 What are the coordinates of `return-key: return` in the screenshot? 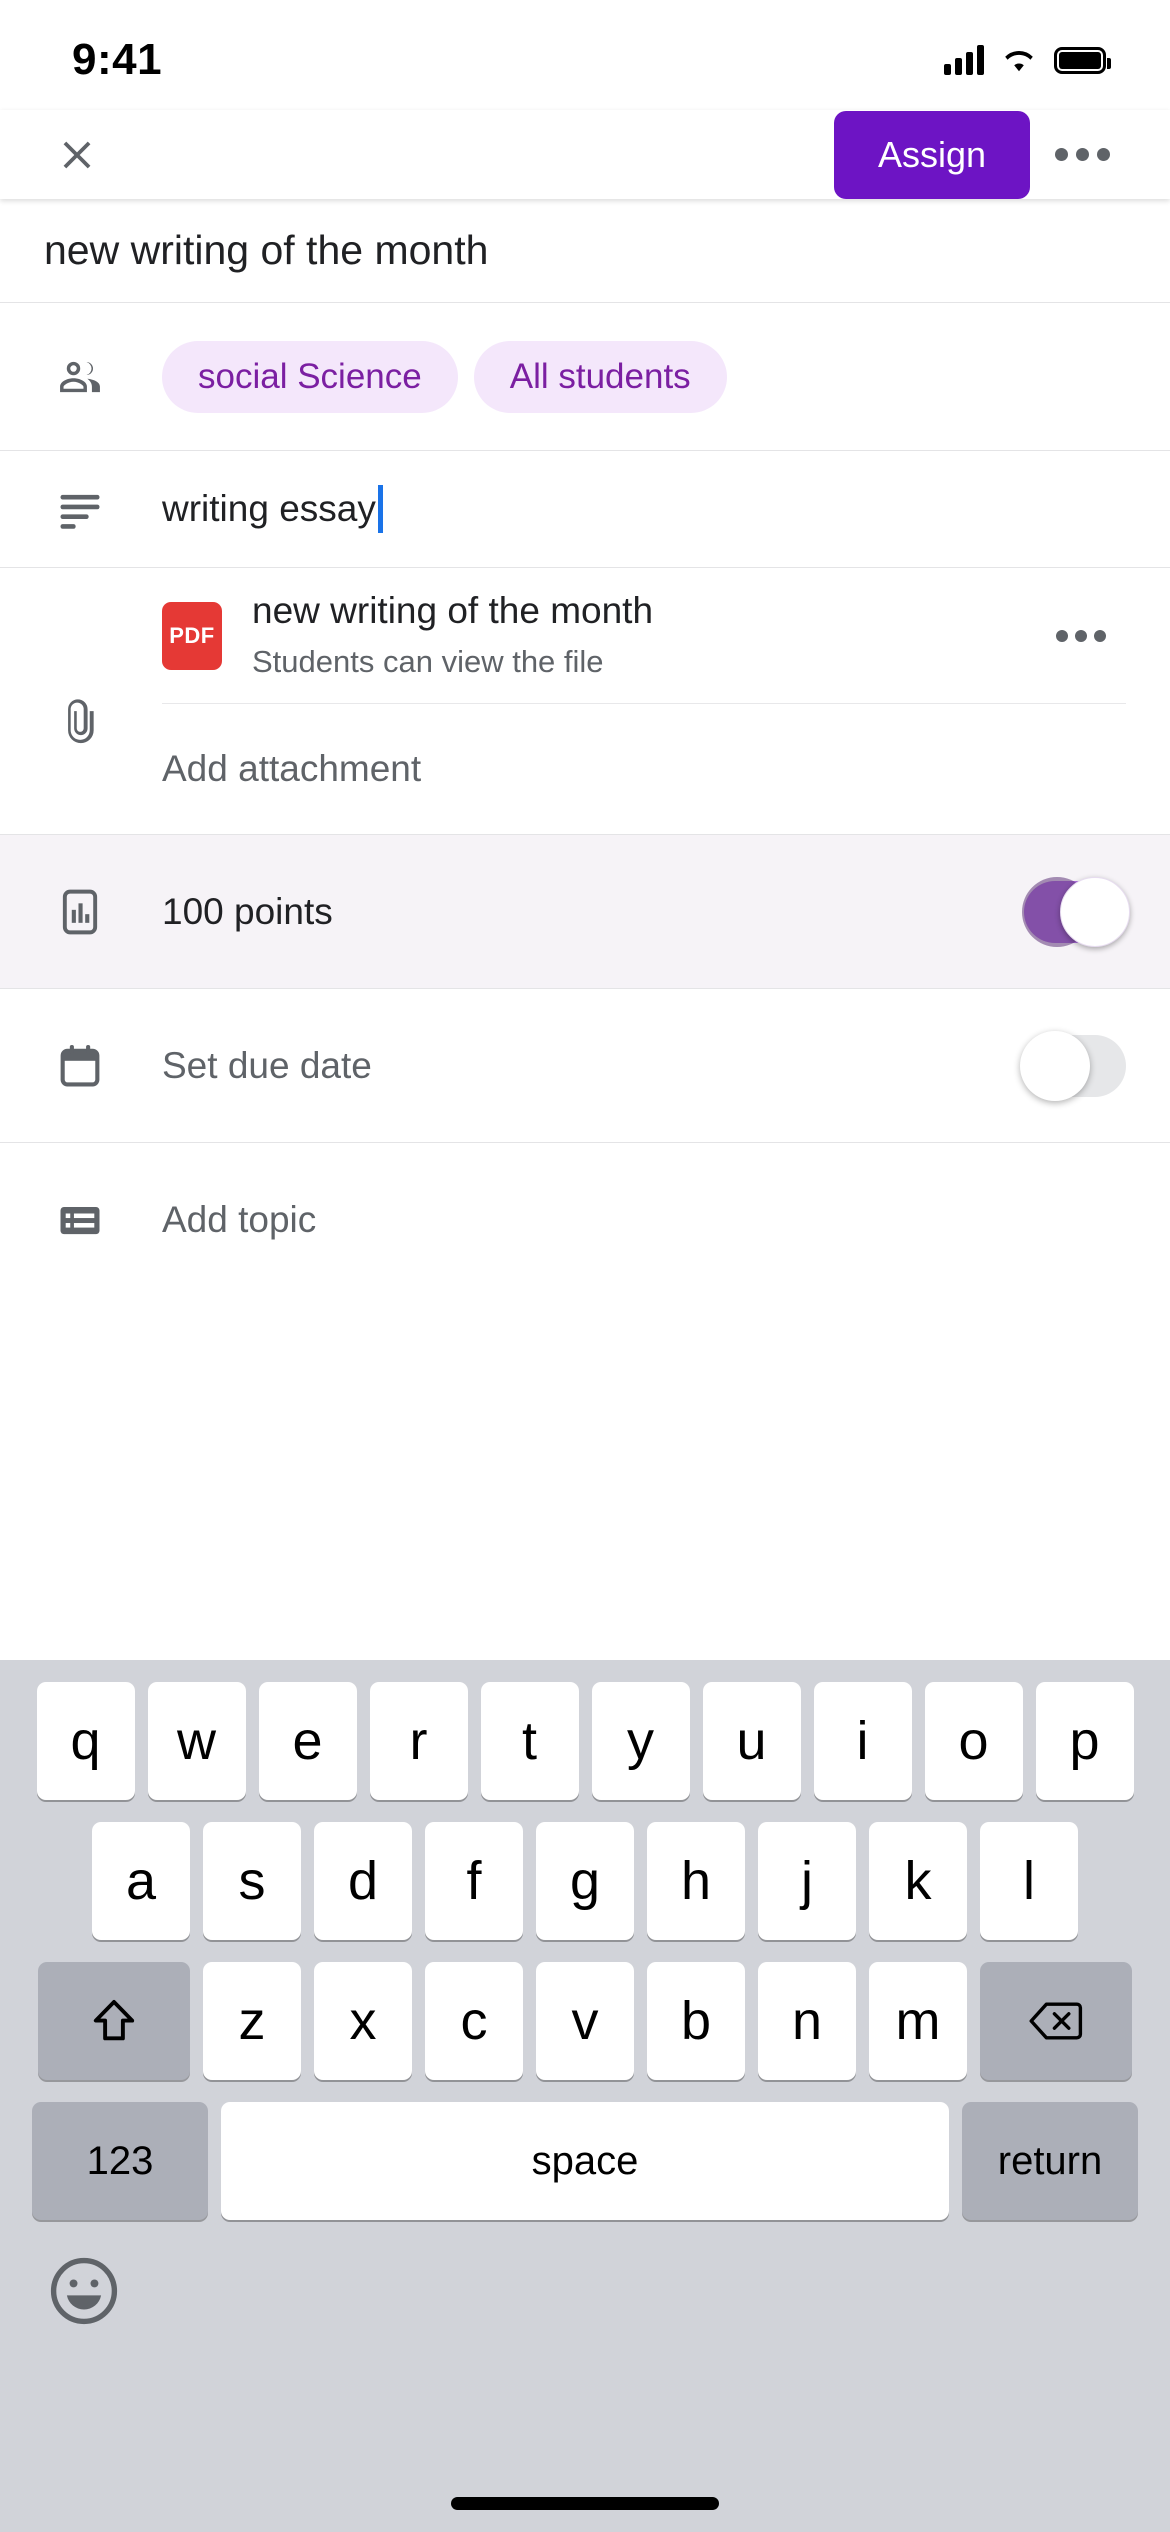 It's located at (1050, 2161).